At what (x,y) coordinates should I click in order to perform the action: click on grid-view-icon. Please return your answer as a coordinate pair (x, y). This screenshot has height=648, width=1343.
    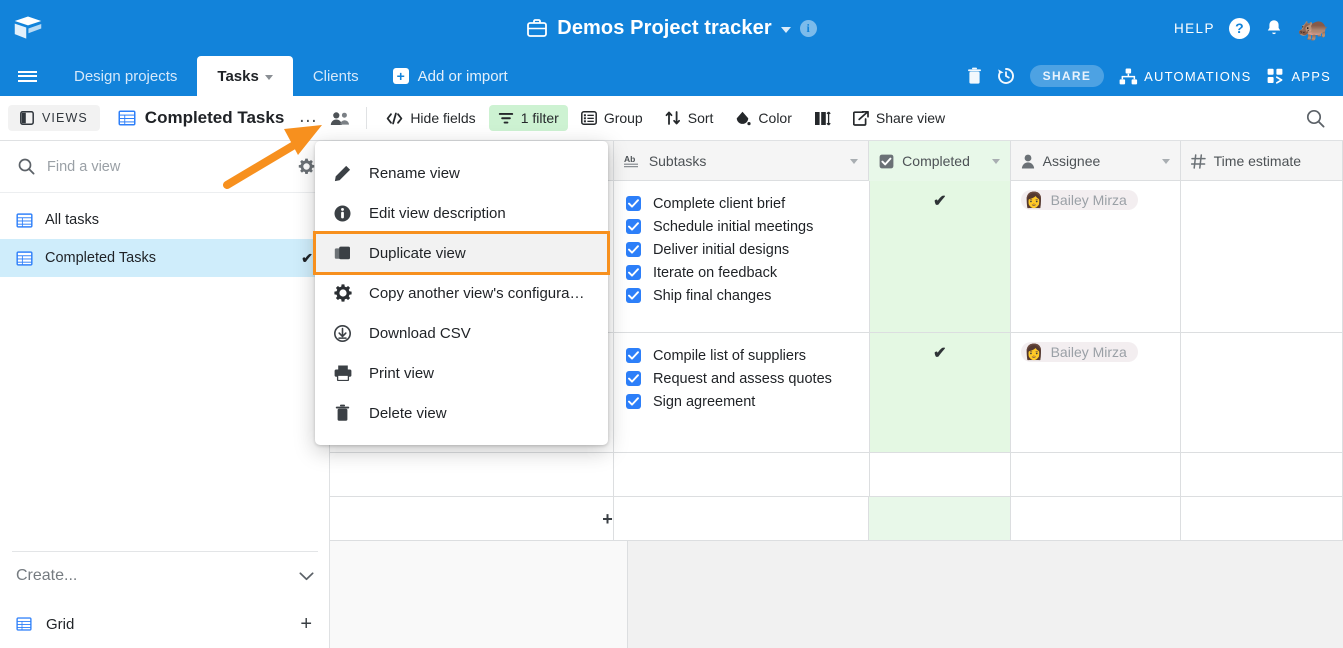
    Looking at the image, I should click on (24, 220).